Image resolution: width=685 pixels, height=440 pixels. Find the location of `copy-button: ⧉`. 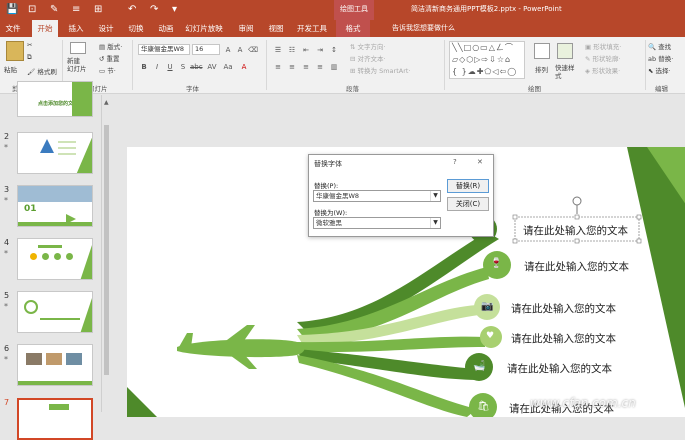

copy-button: ⧉ is located at coordinates (29, 57).